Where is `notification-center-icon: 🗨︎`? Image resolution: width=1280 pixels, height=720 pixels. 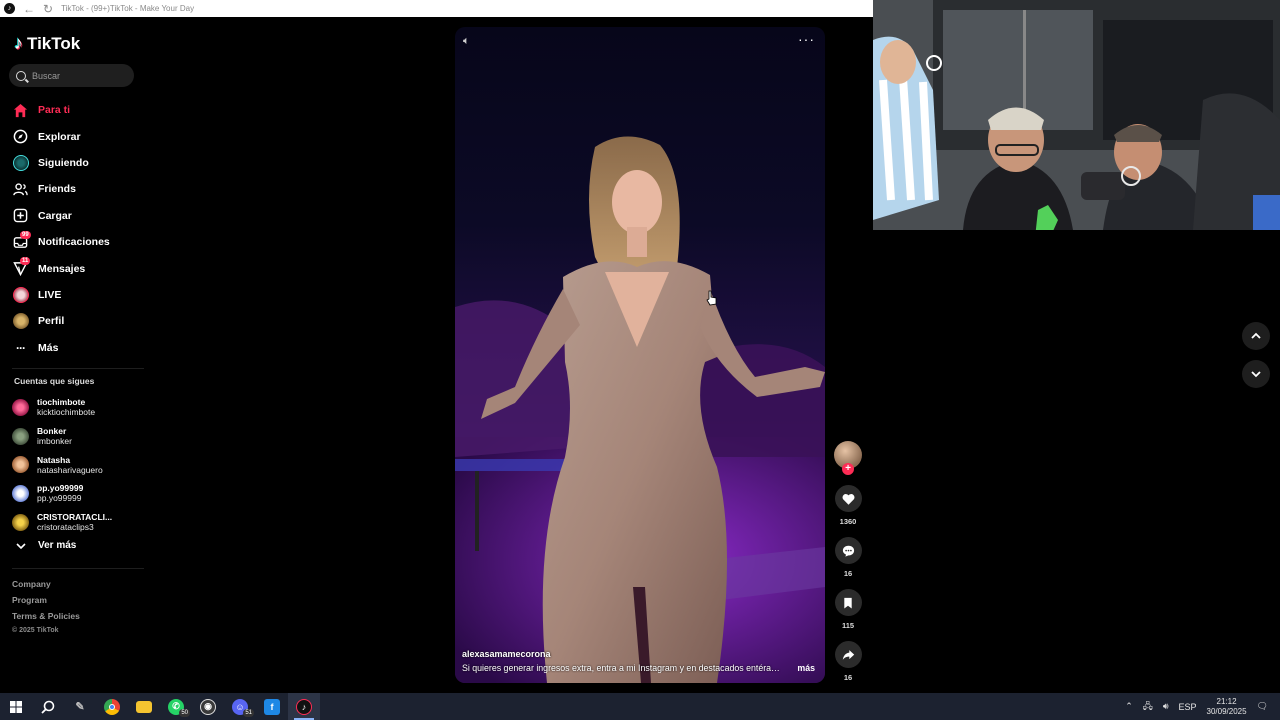 notification-center-icon: 🗨︎ is located at coordinates (1262, 706).